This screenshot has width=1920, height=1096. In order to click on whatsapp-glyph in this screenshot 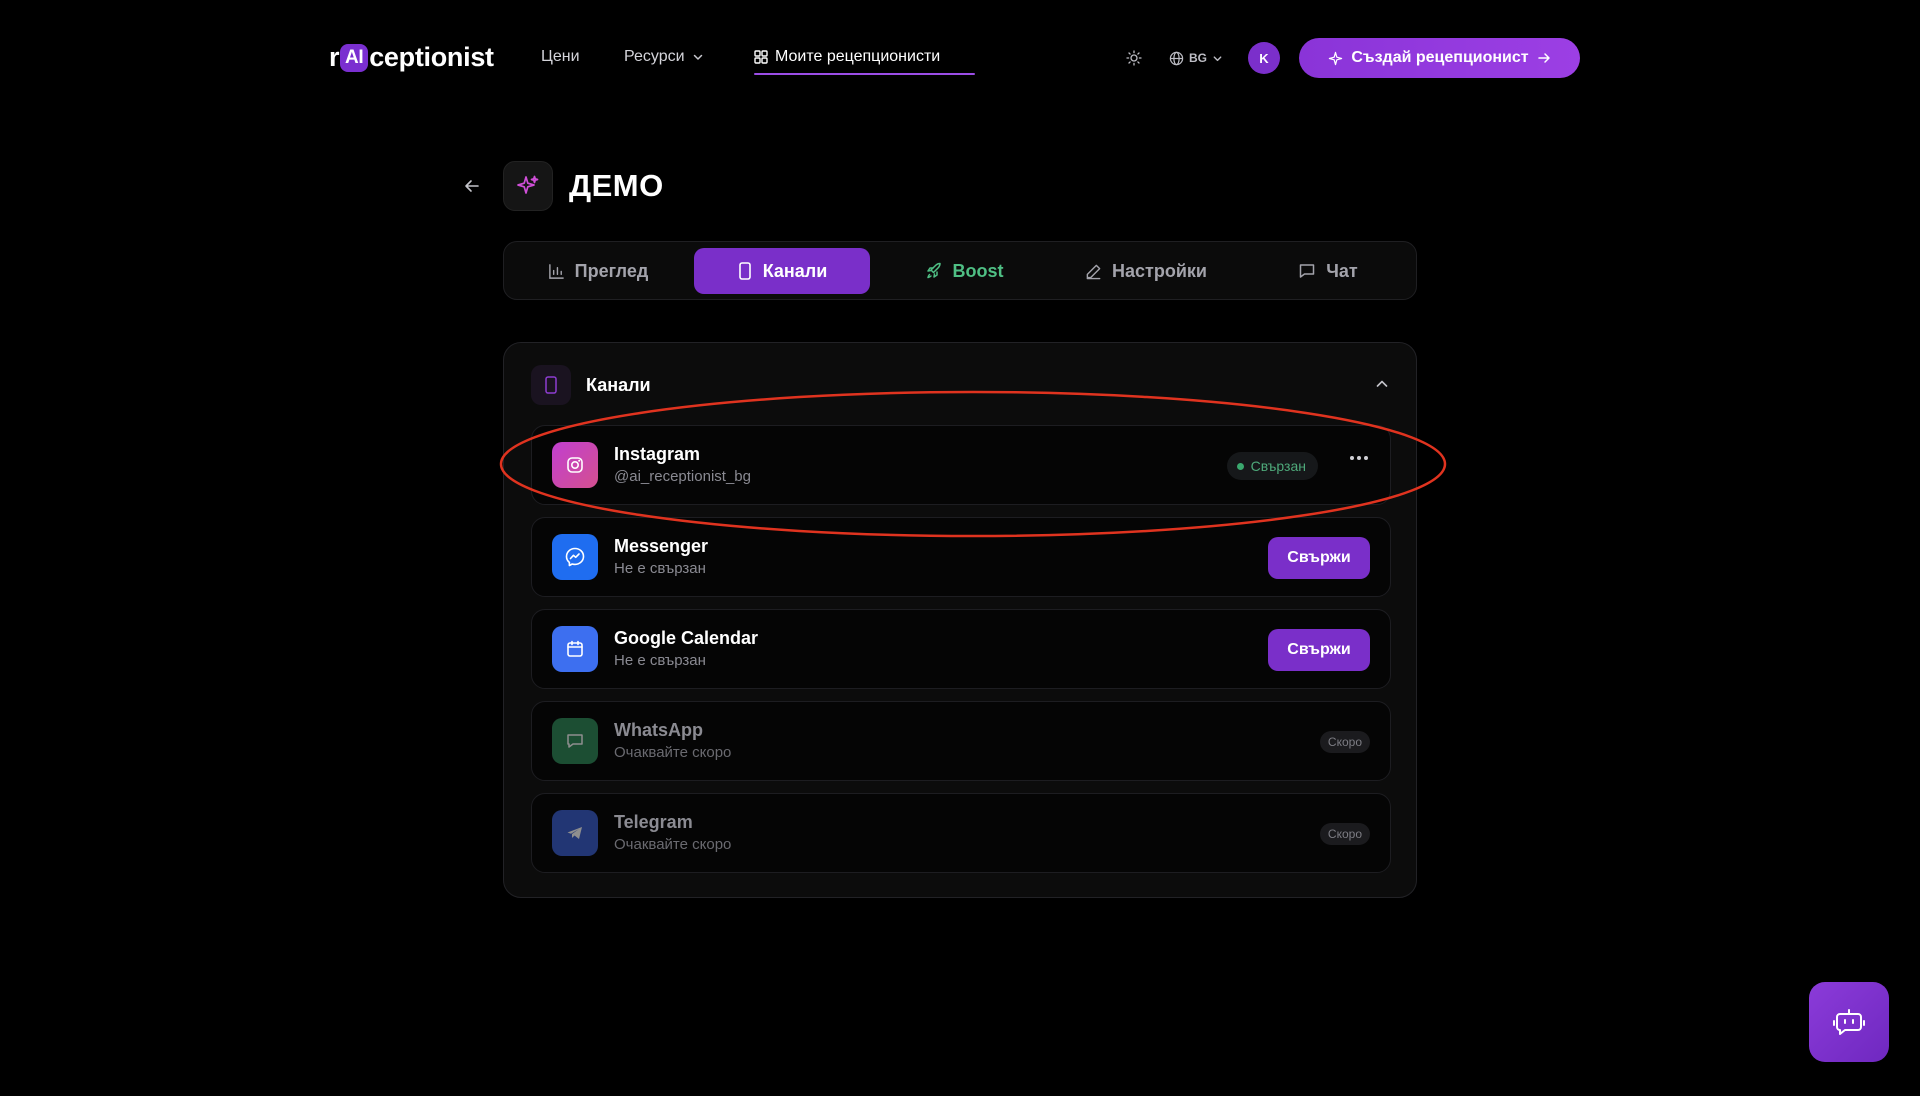, I will do `click(575, 741)`.